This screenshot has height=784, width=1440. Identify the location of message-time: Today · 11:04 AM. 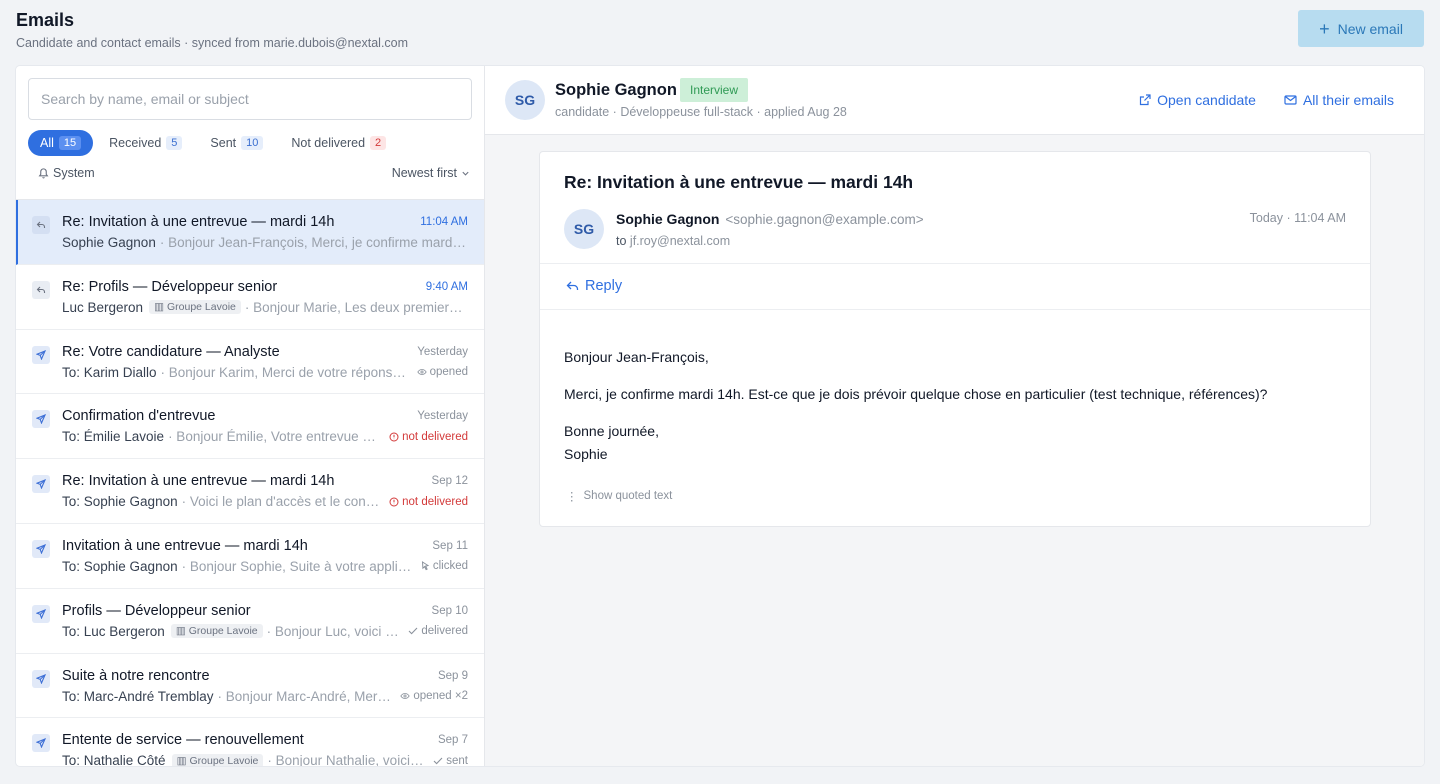
(1297, 218).